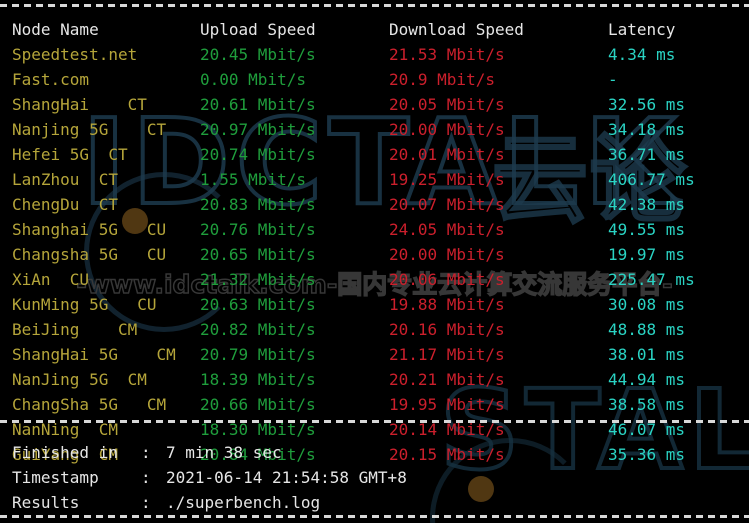 This screenshot has height=523, width=749. Describe the element at coordinates (46, 502) in the screenshot. I see `summary-label: Results` at that location.